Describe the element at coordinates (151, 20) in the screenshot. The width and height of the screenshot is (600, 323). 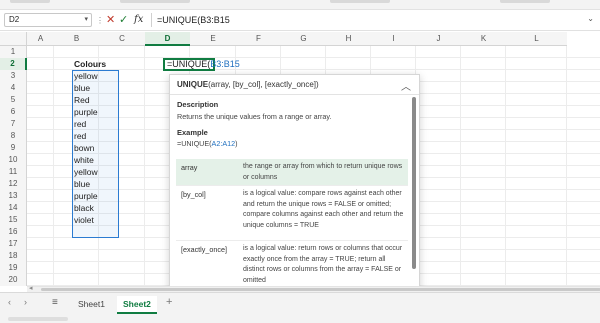
I see `formula-divider` at that location.